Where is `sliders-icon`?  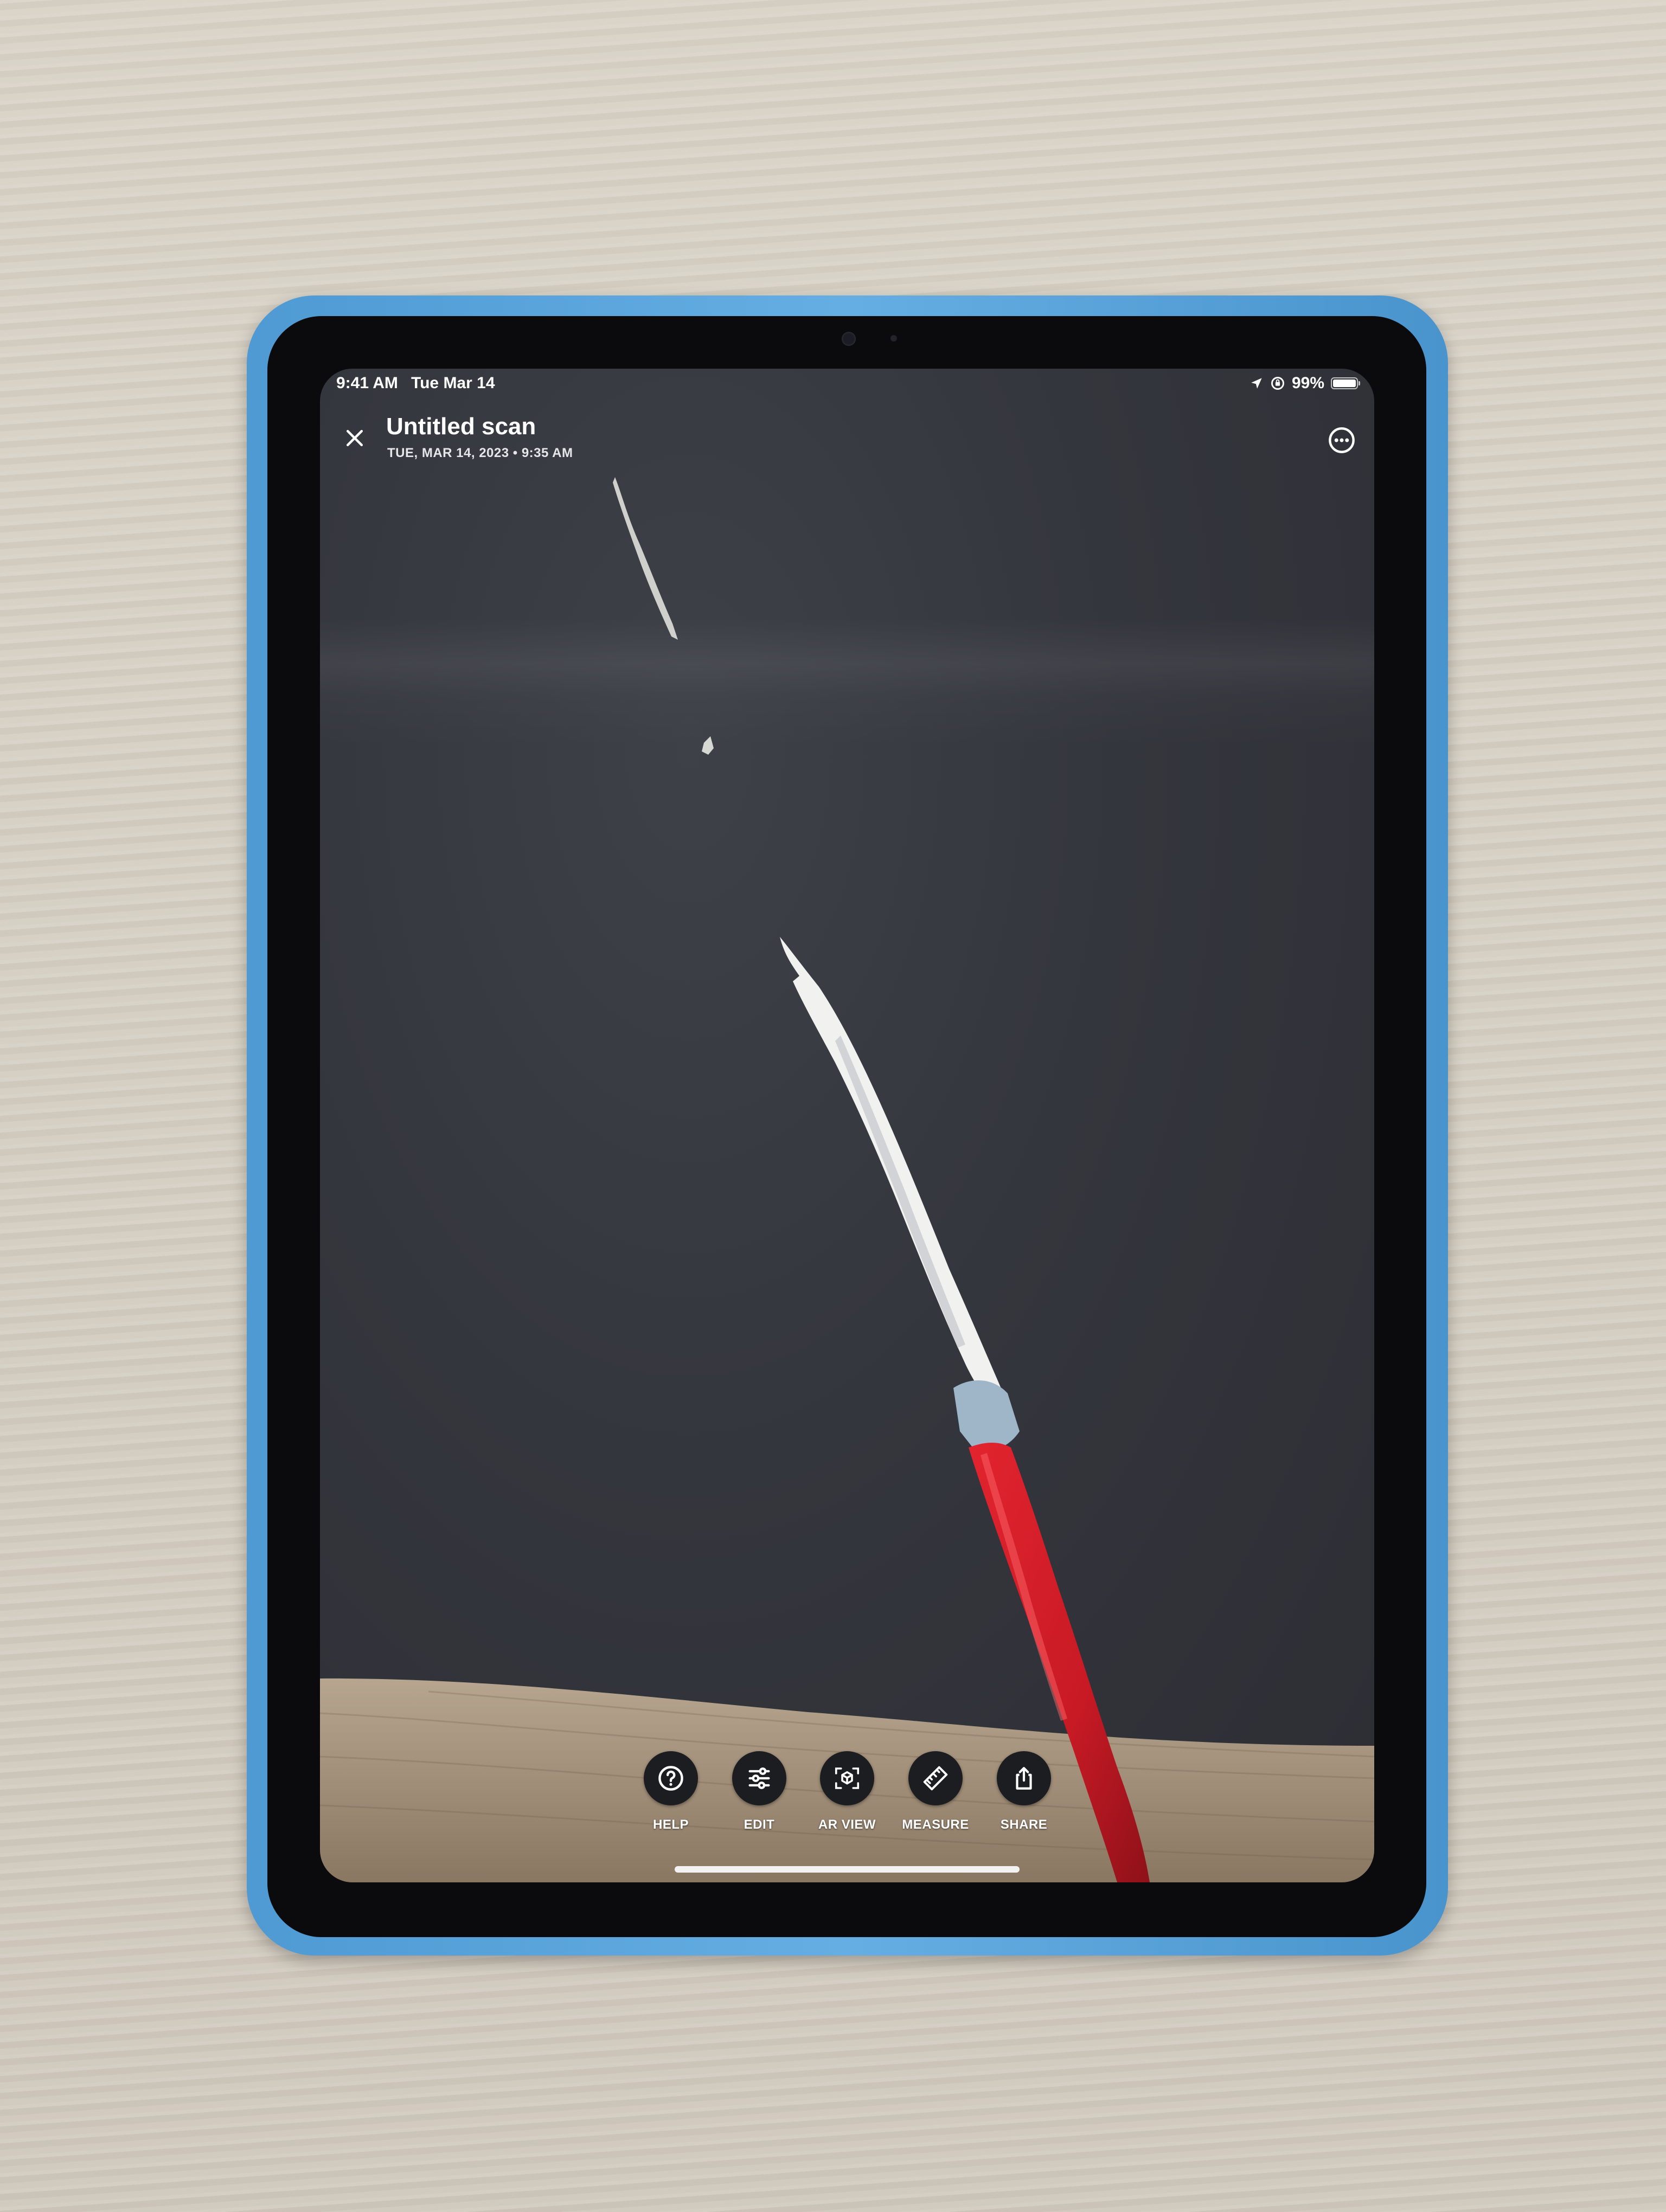 sliders-icon is located at coordinates (759, 1778).